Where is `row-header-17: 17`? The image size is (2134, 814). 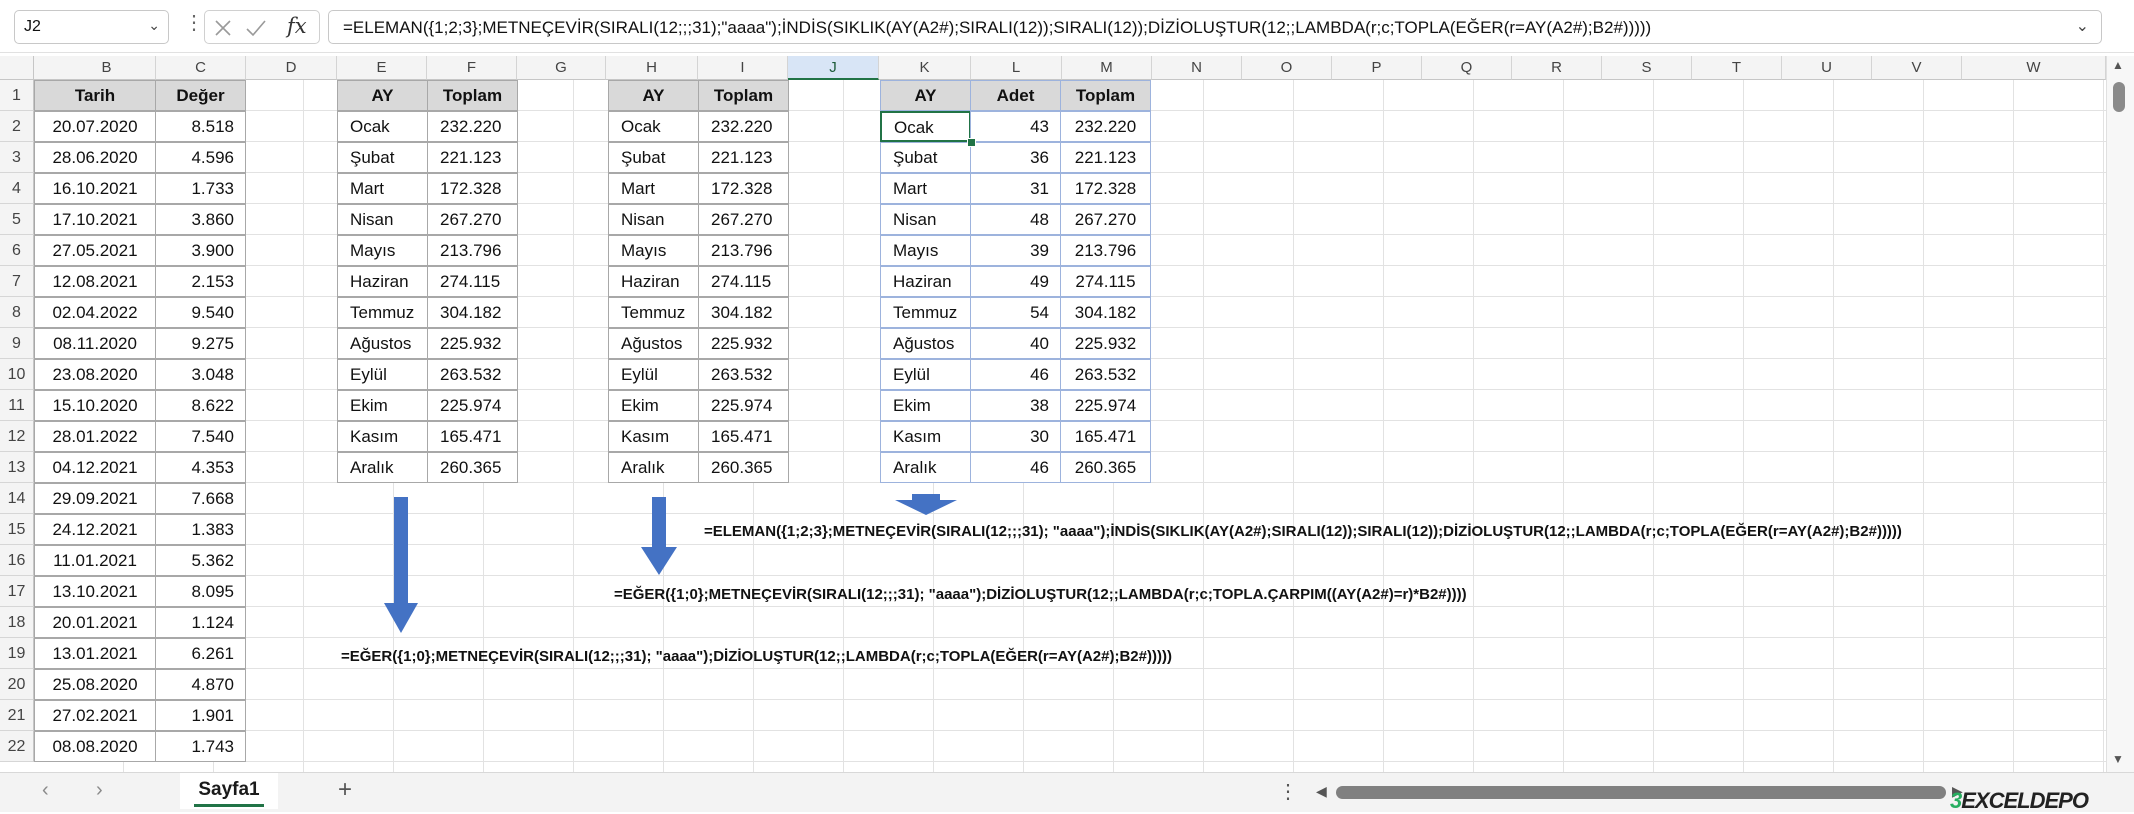
row-header-17: 17 is located at coordinates (17, 591).